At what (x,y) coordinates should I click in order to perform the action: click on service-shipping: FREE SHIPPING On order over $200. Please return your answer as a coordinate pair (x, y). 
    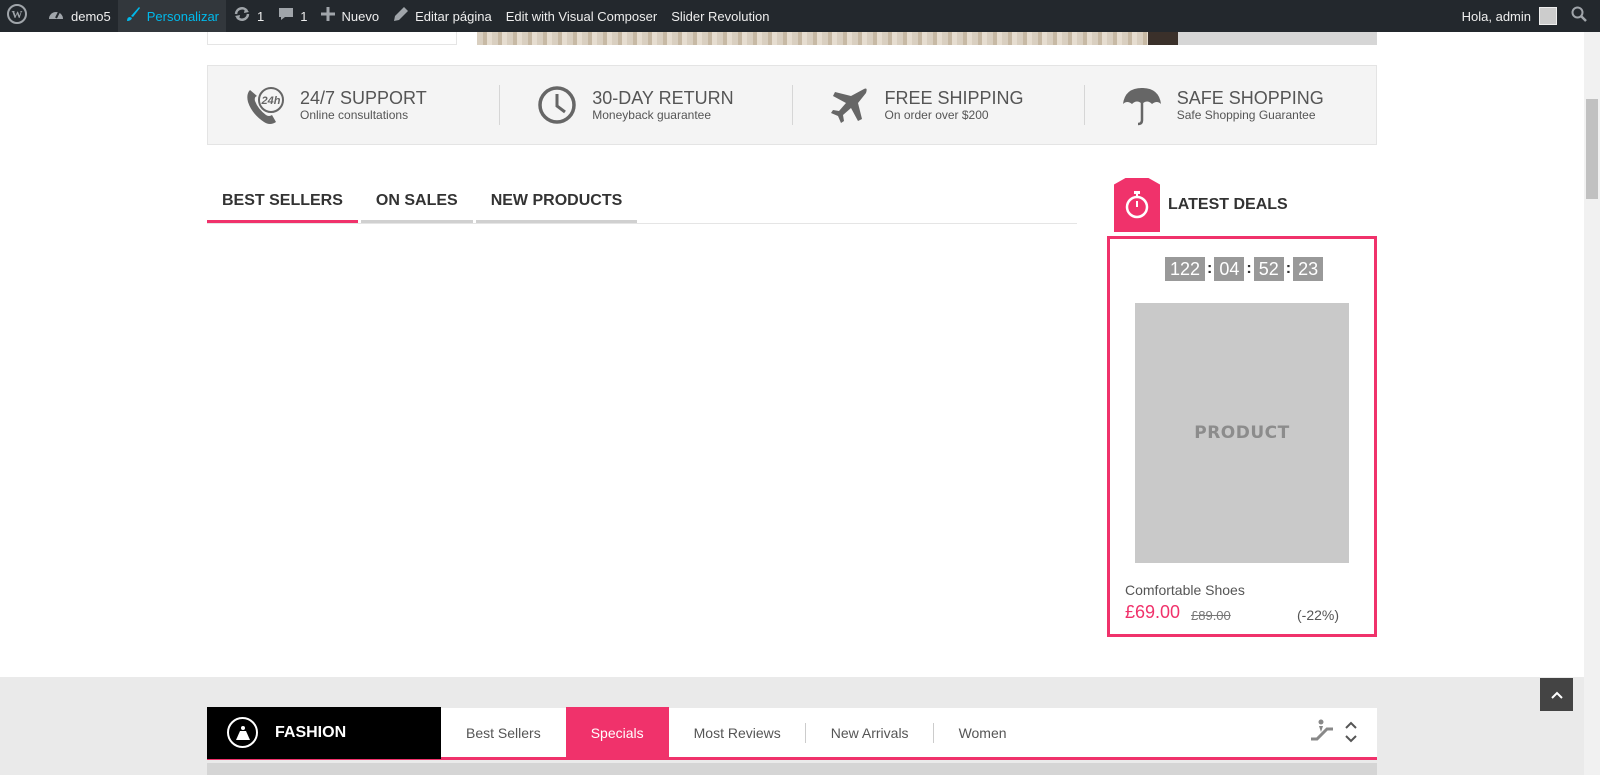
    Looking at the image, I should click on (939, 105).